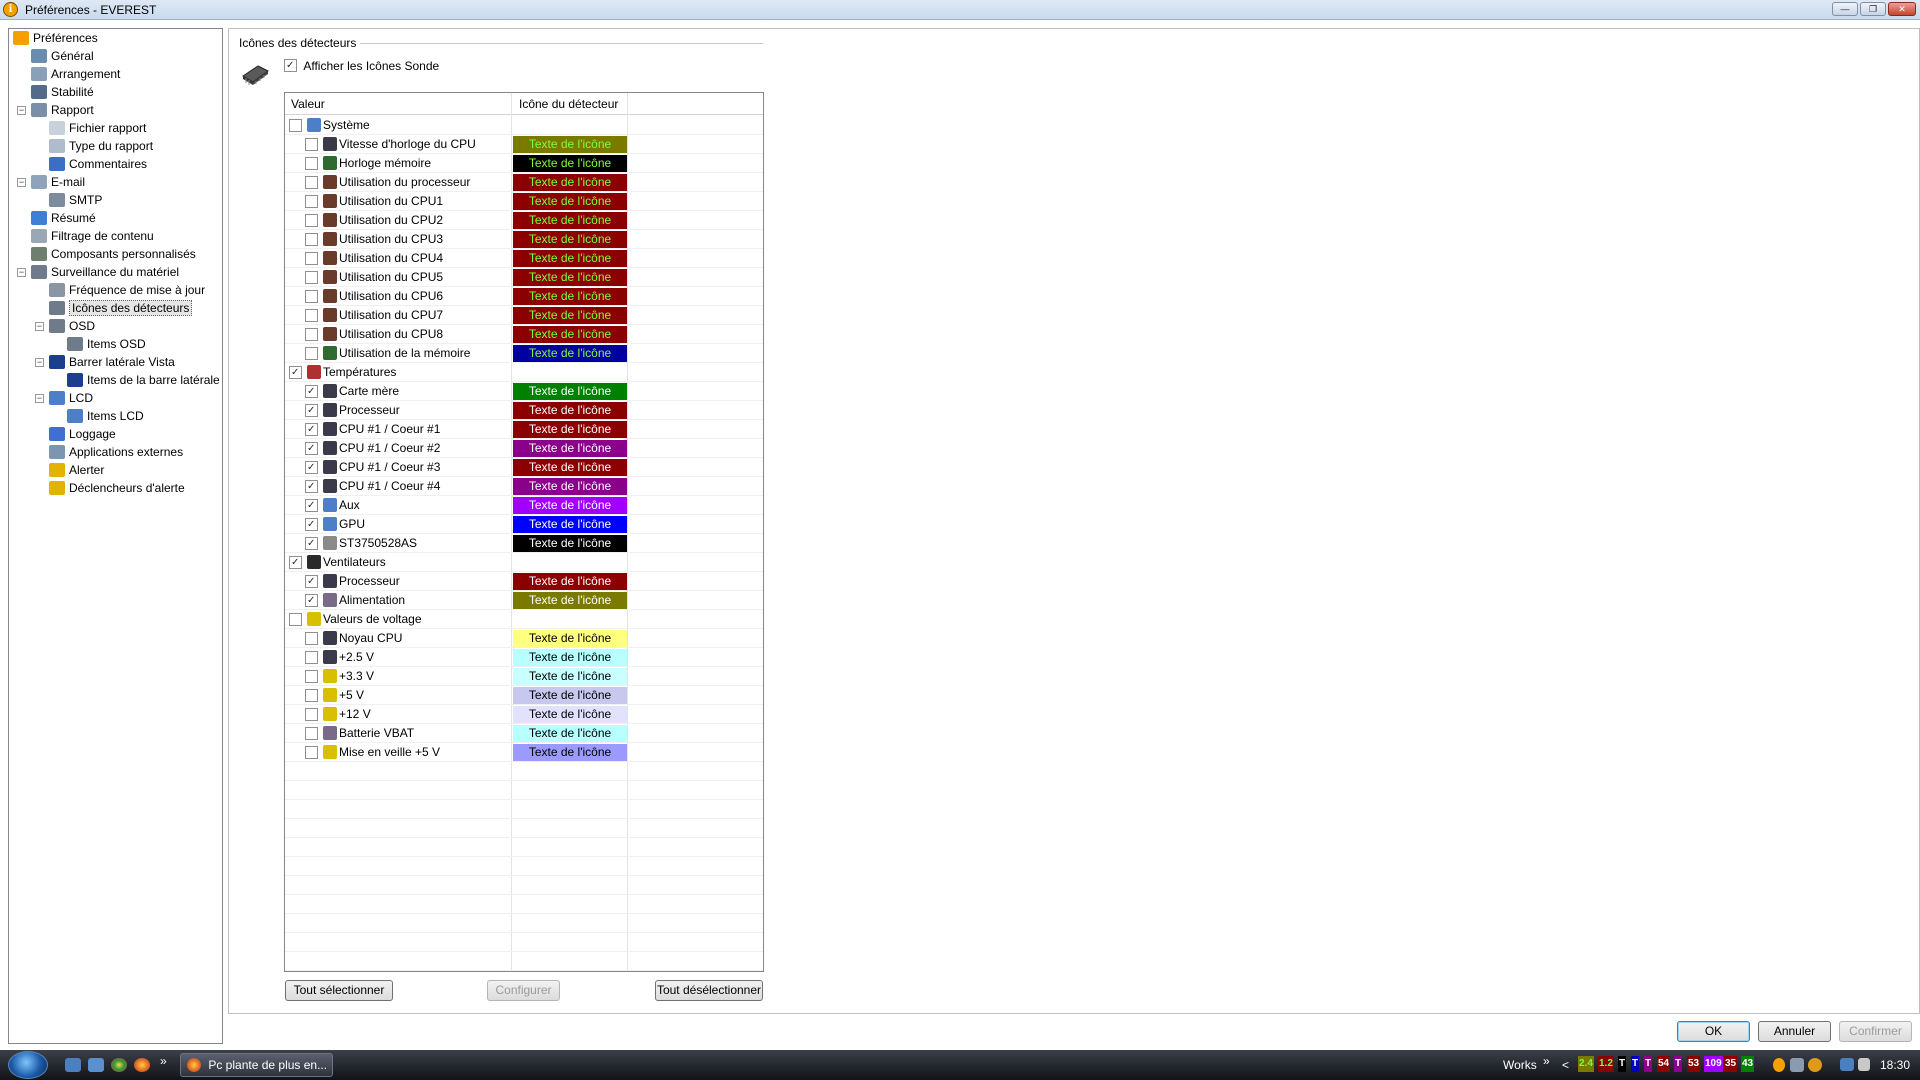 The height and width of the screenshot is (1080, 1920). I want to click on tray-app-icon, so click(1797, 1065).